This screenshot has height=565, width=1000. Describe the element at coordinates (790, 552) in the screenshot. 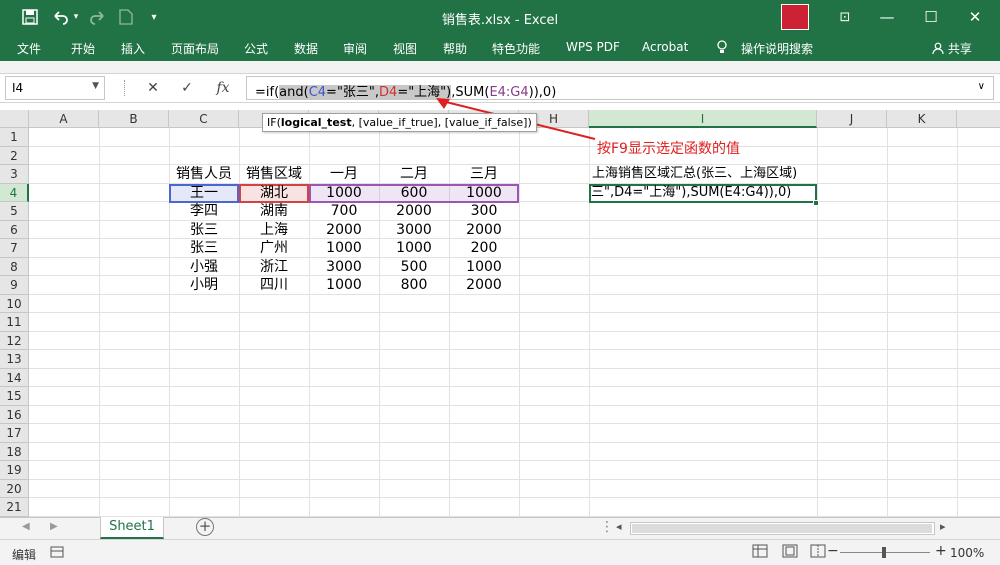

I see `page-layout-view-icon` at that location.